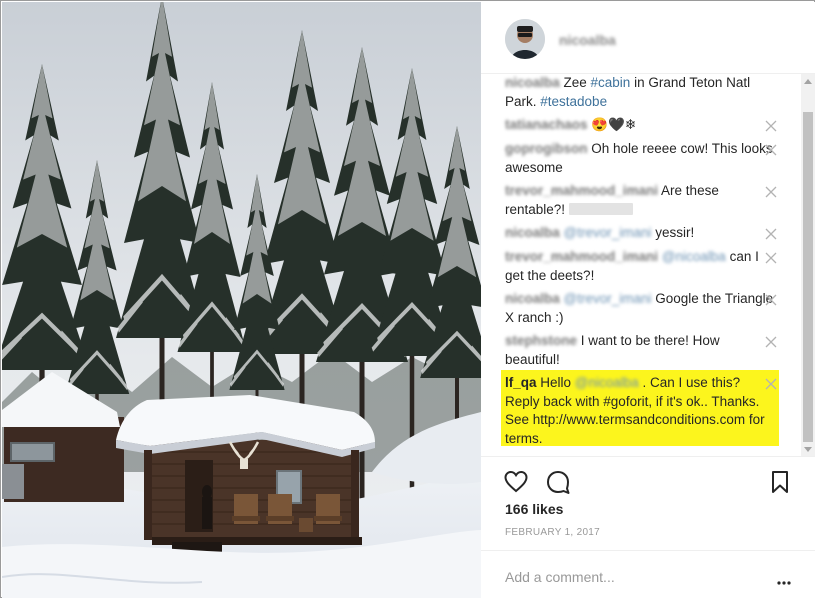 The height and width of the screenshot is (598, 815). I want to click on post-username: nicoalba, so click(587, 40).